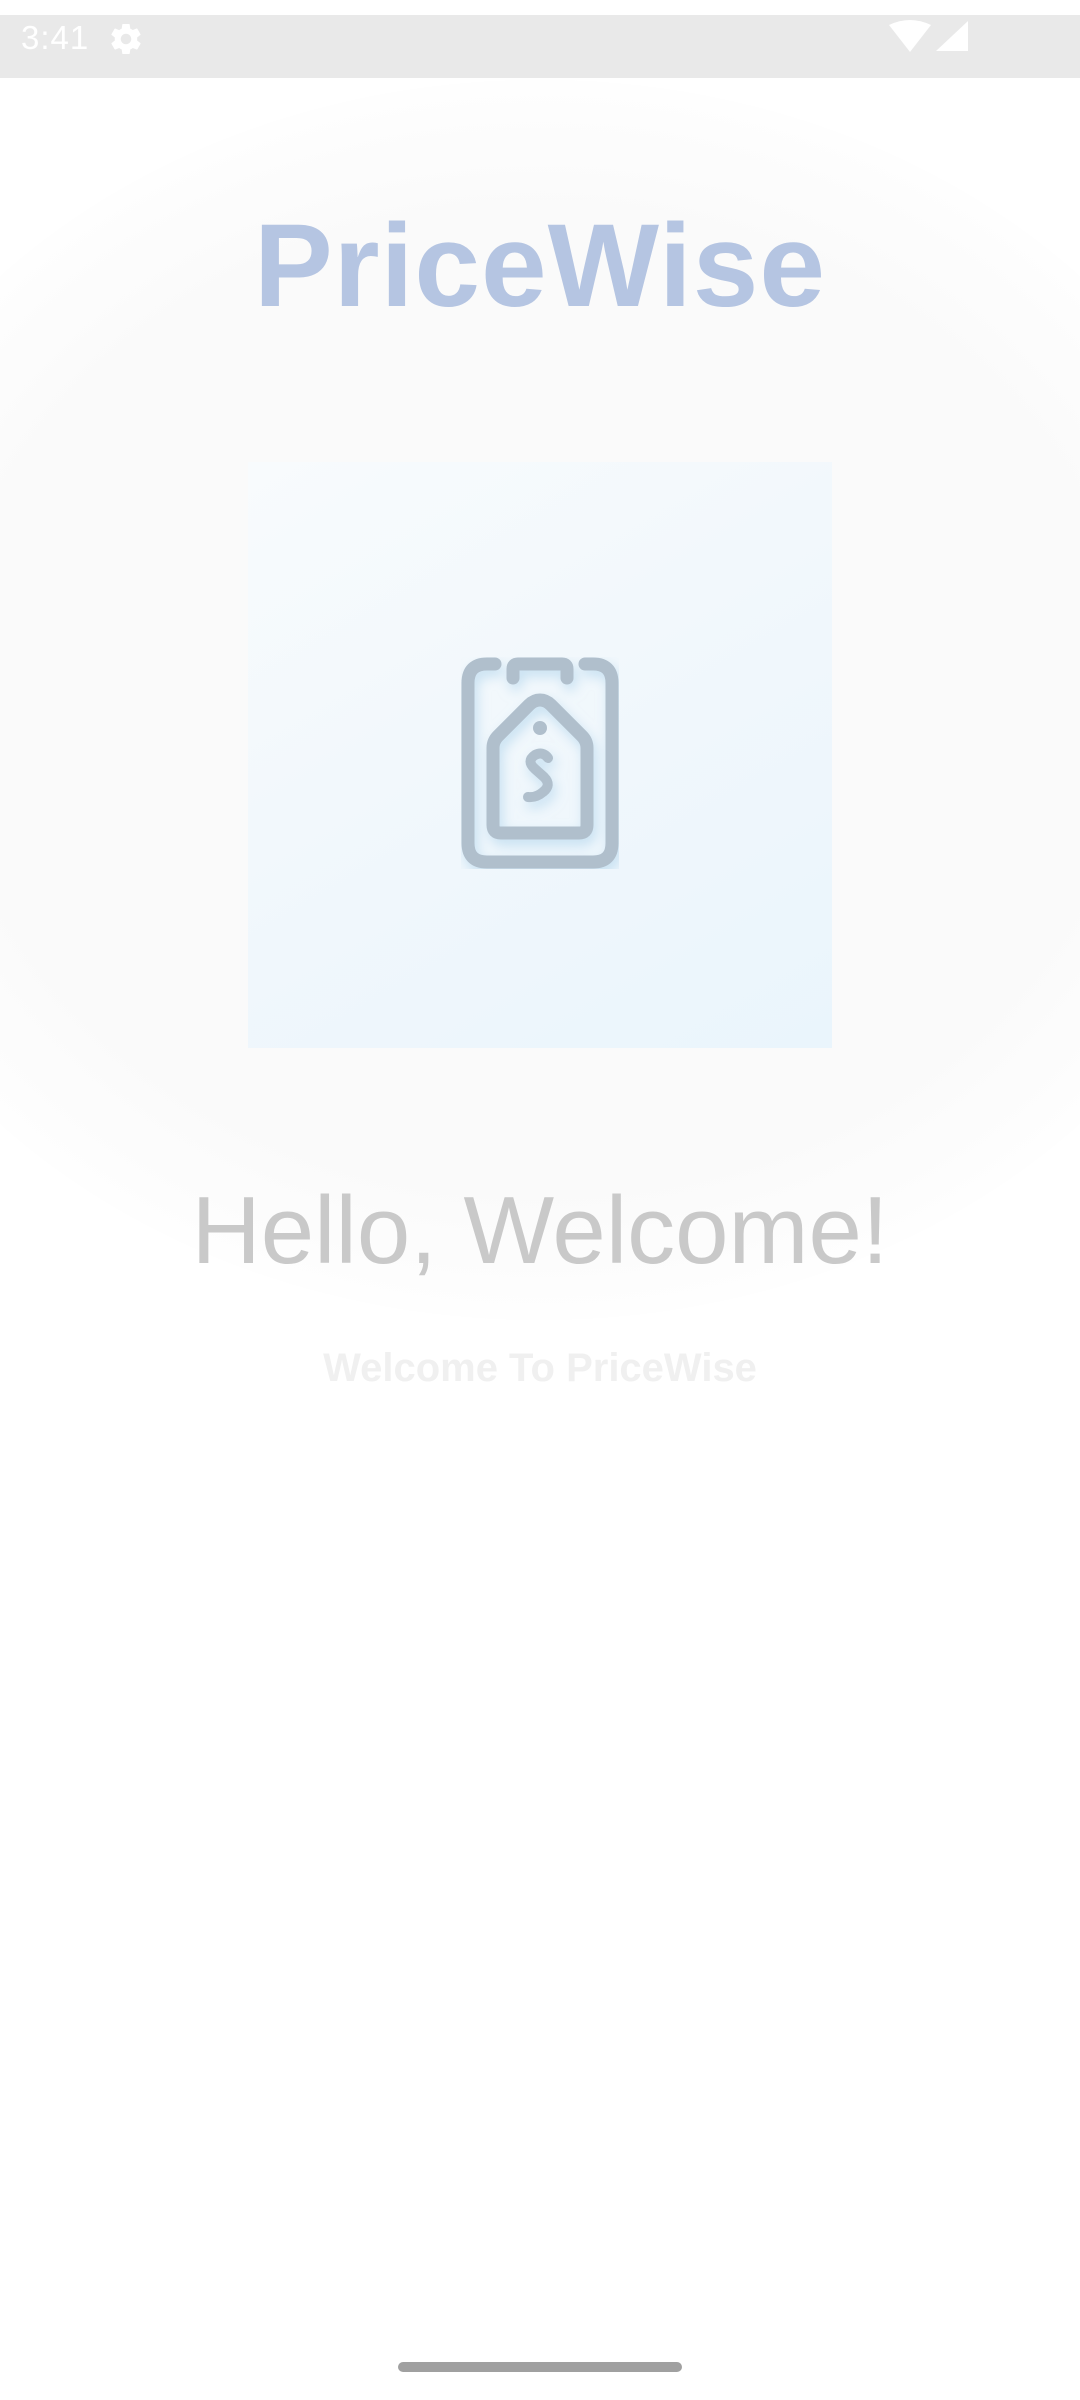  I want to click on welcome-heading: Hello, Welcome!, so click(540, 1230).